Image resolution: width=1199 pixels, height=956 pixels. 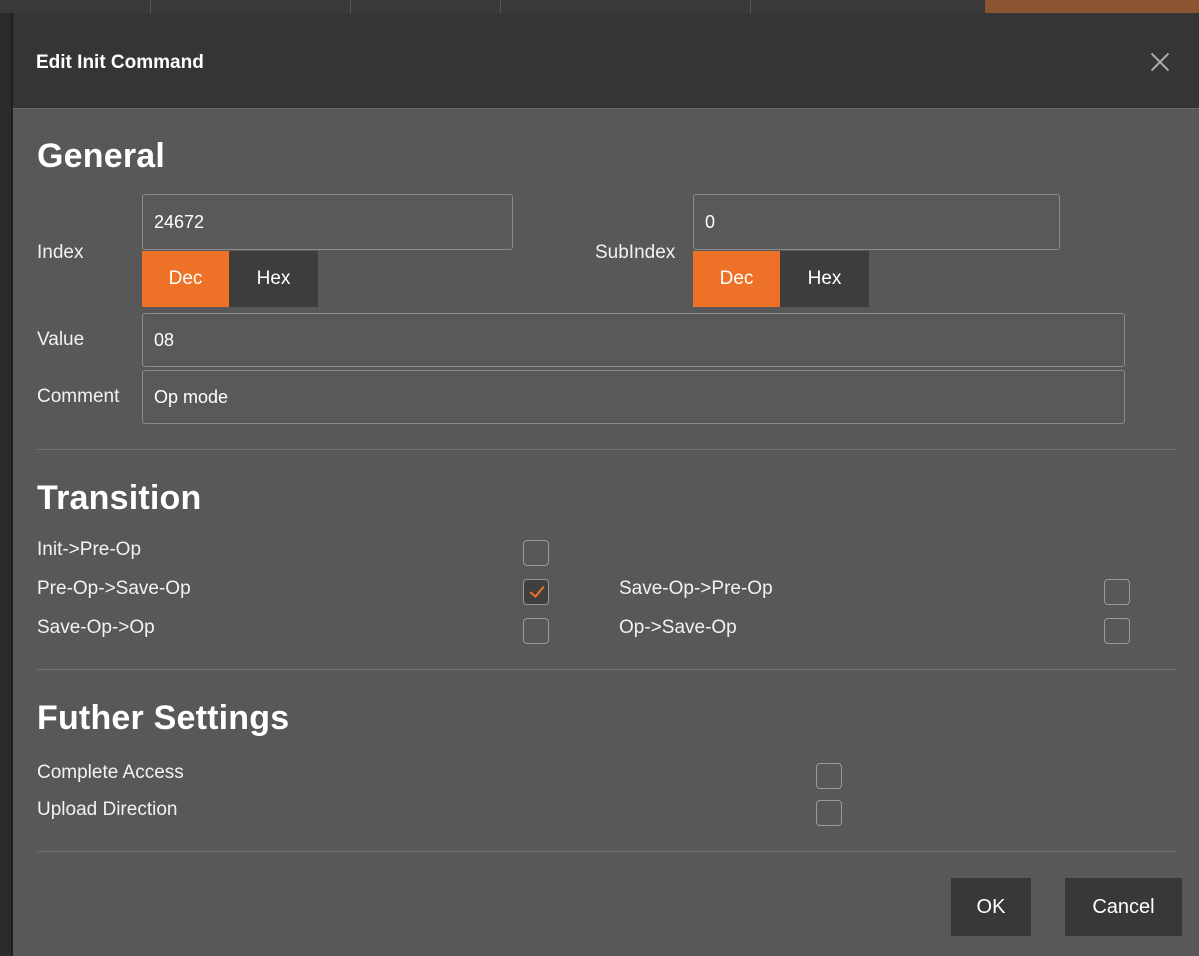 What do you see at coordinates (633, 340) in the screenshot?
I see `value-input` at bounding box center [633, 340].